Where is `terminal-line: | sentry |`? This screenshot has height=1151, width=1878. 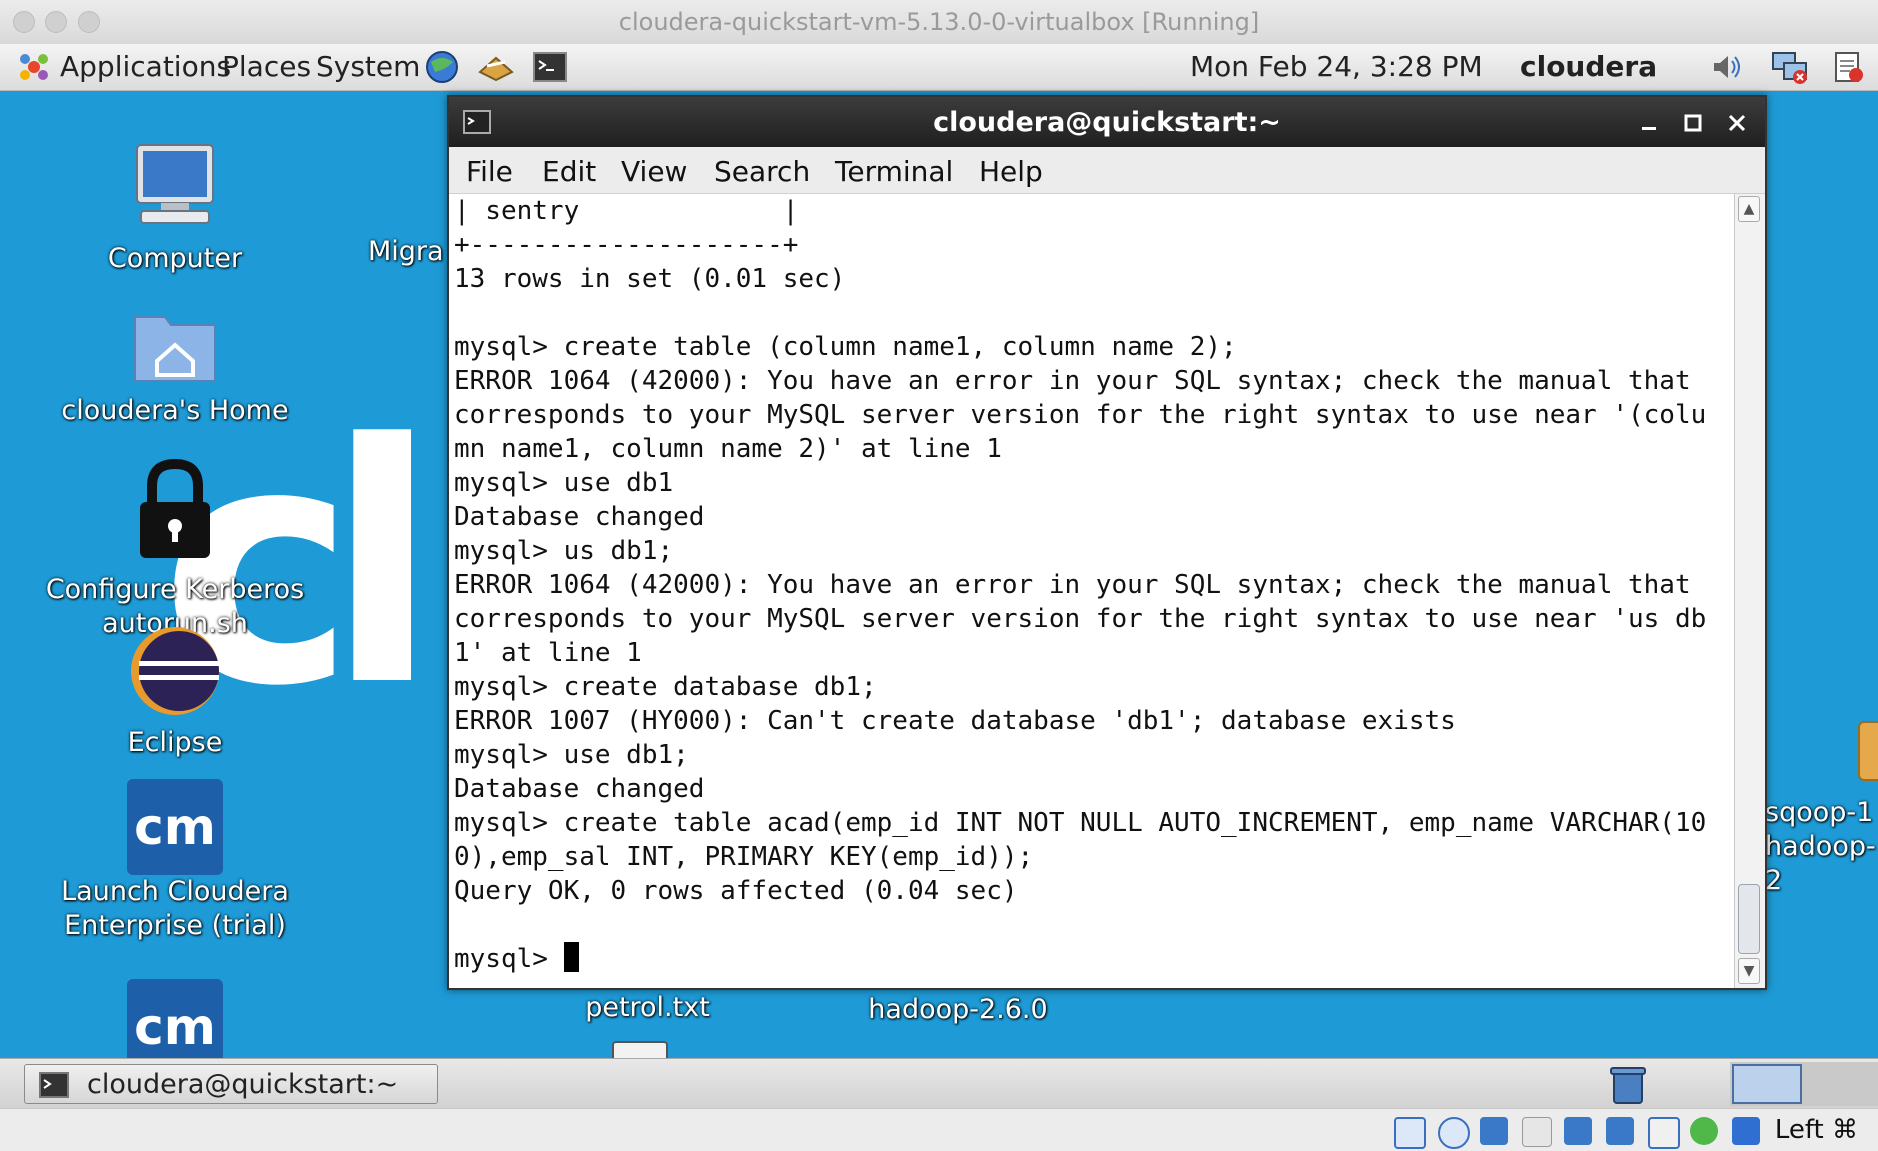 terminal-line: | sentry | is located at coordinates (626, 211).